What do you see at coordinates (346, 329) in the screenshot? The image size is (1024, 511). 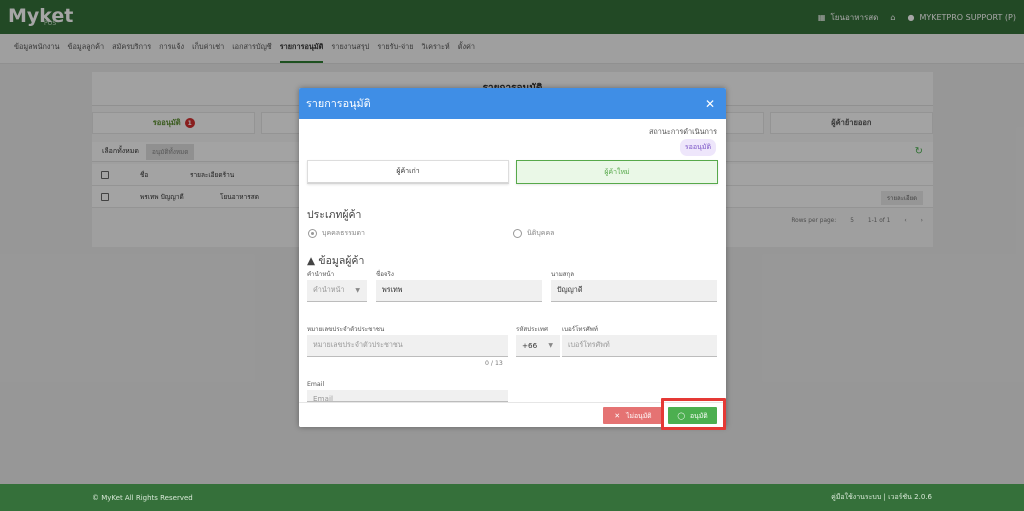 I see `id-card-label: หมายเลขประจำตัวประชาชน` at bounding box center [346, 329].